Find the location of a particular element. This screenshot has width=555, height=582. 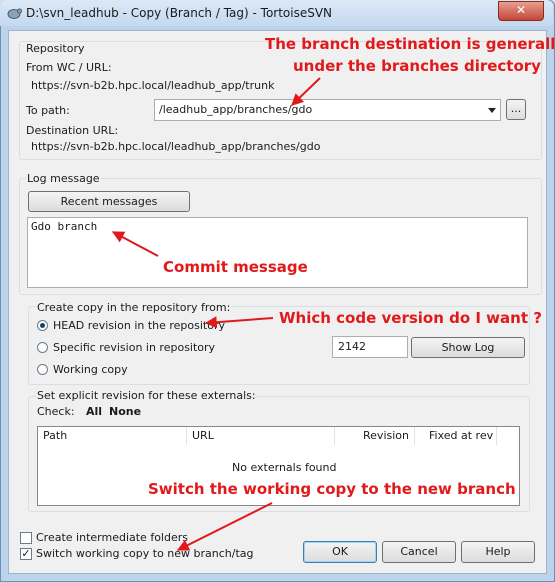

arrow-to-log-message is located at coordinates (135, 244).